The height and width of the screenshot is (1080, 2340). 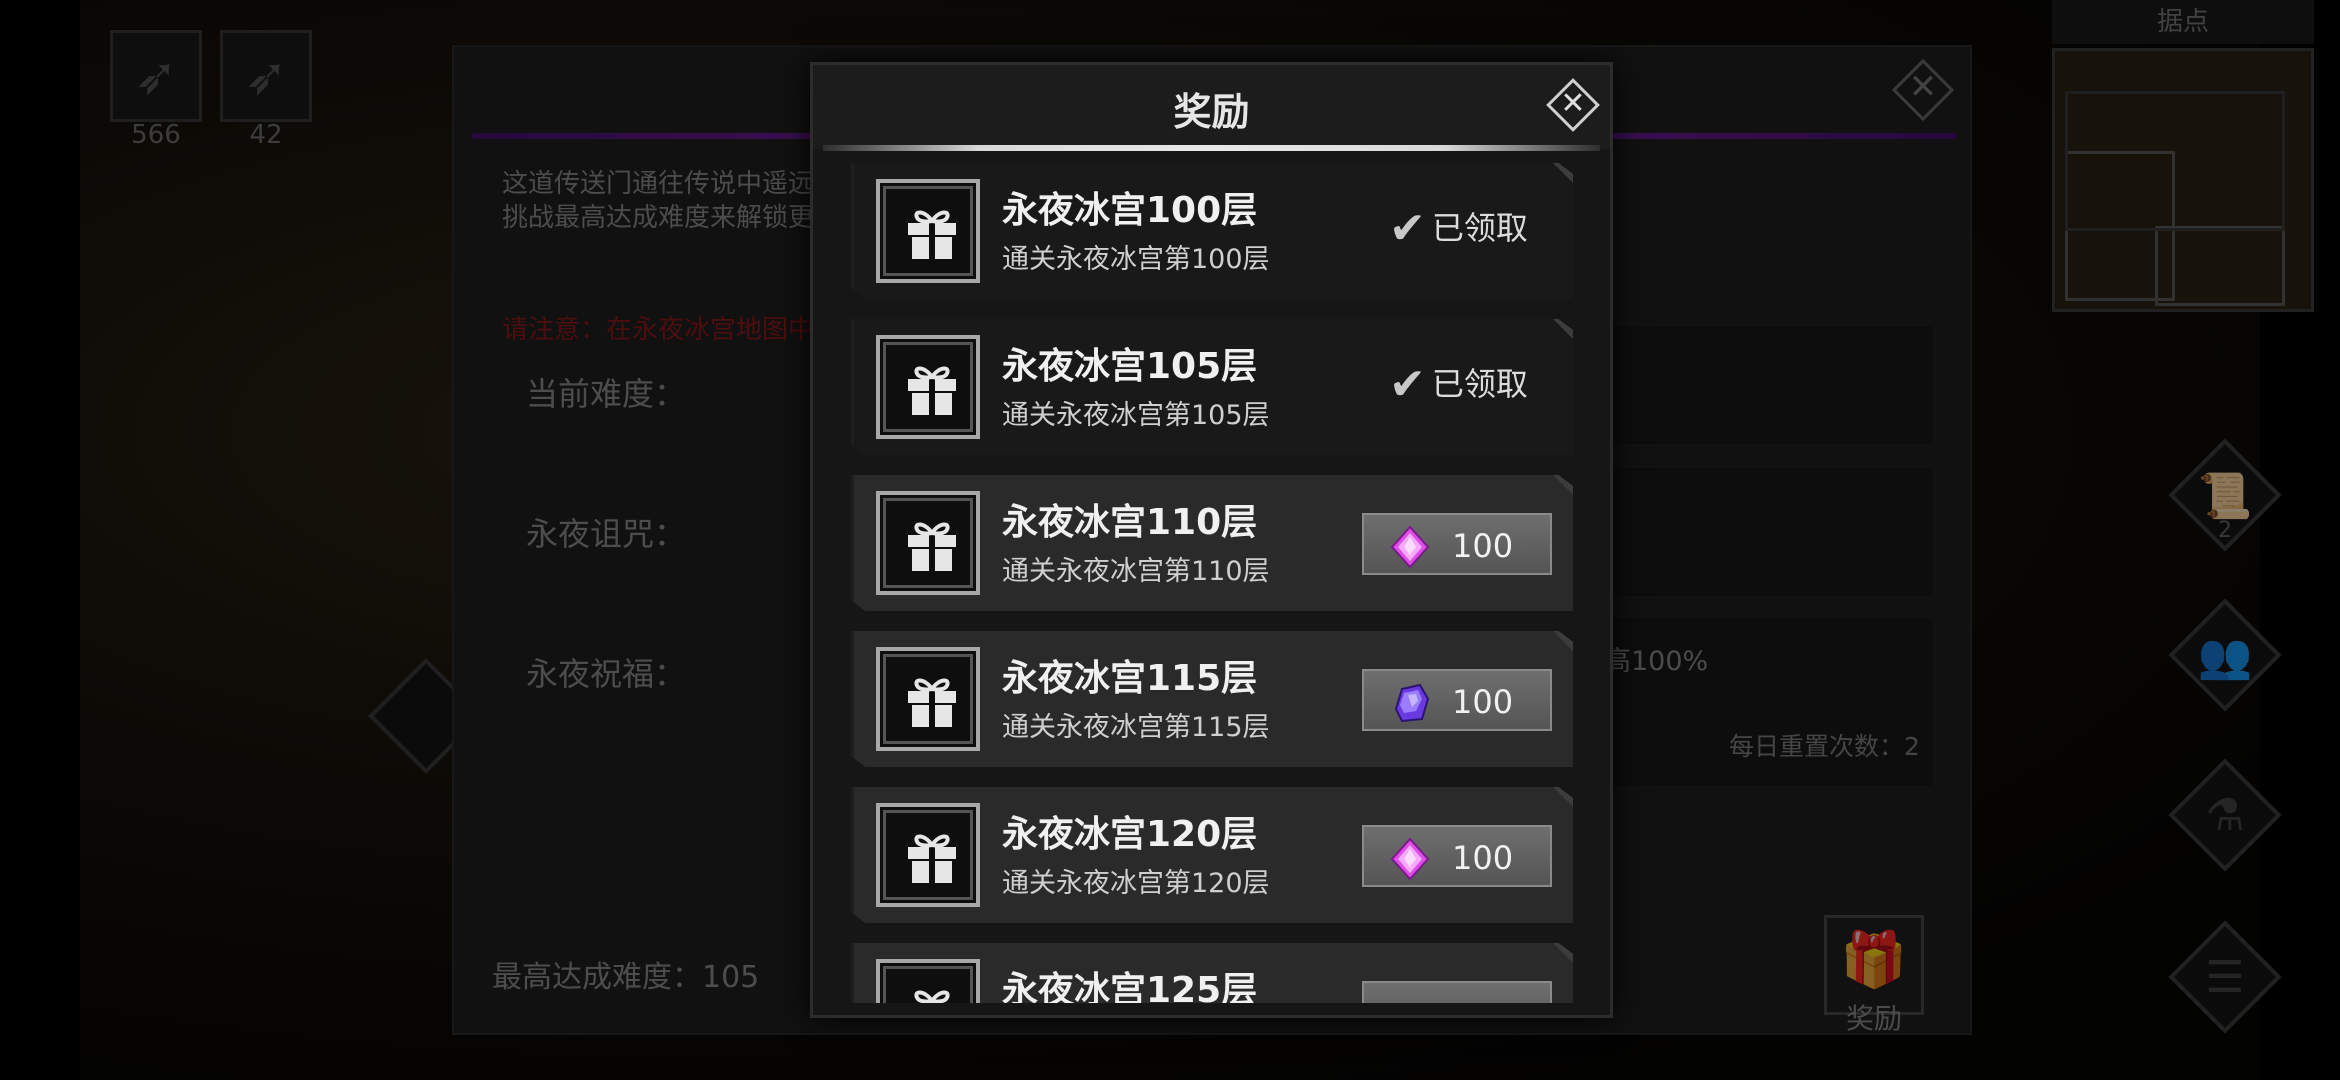 What do you see at coordinates (1410, 705) in the screenshot?
I see `purple-crystal-icon` at bounding box center [1410, 705].